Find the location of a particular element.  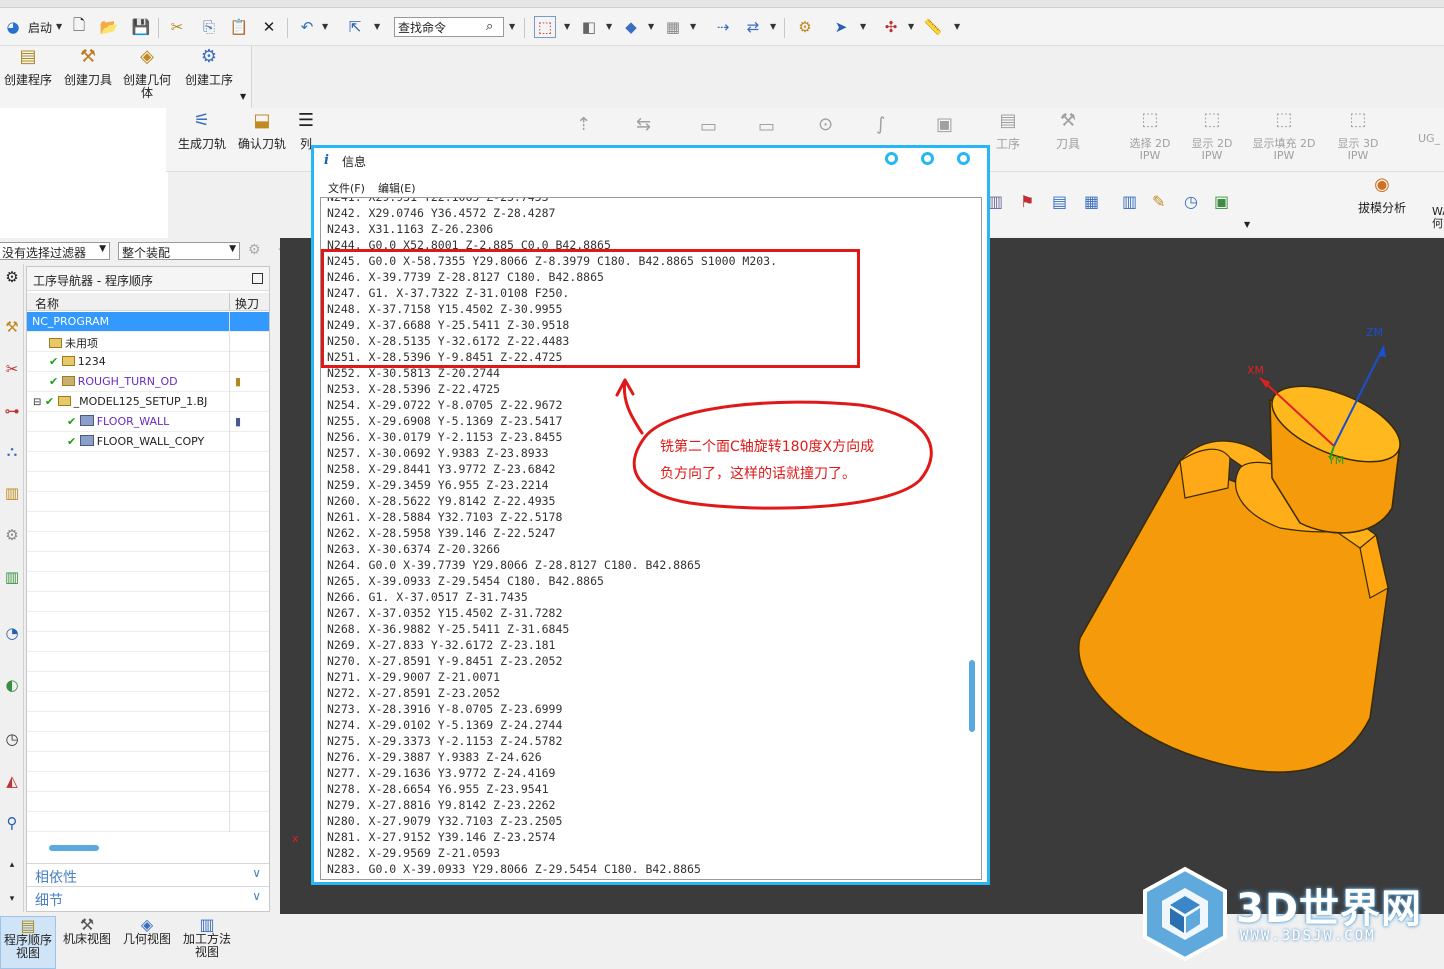

minimize-icon is located at coordinates (891, 158).